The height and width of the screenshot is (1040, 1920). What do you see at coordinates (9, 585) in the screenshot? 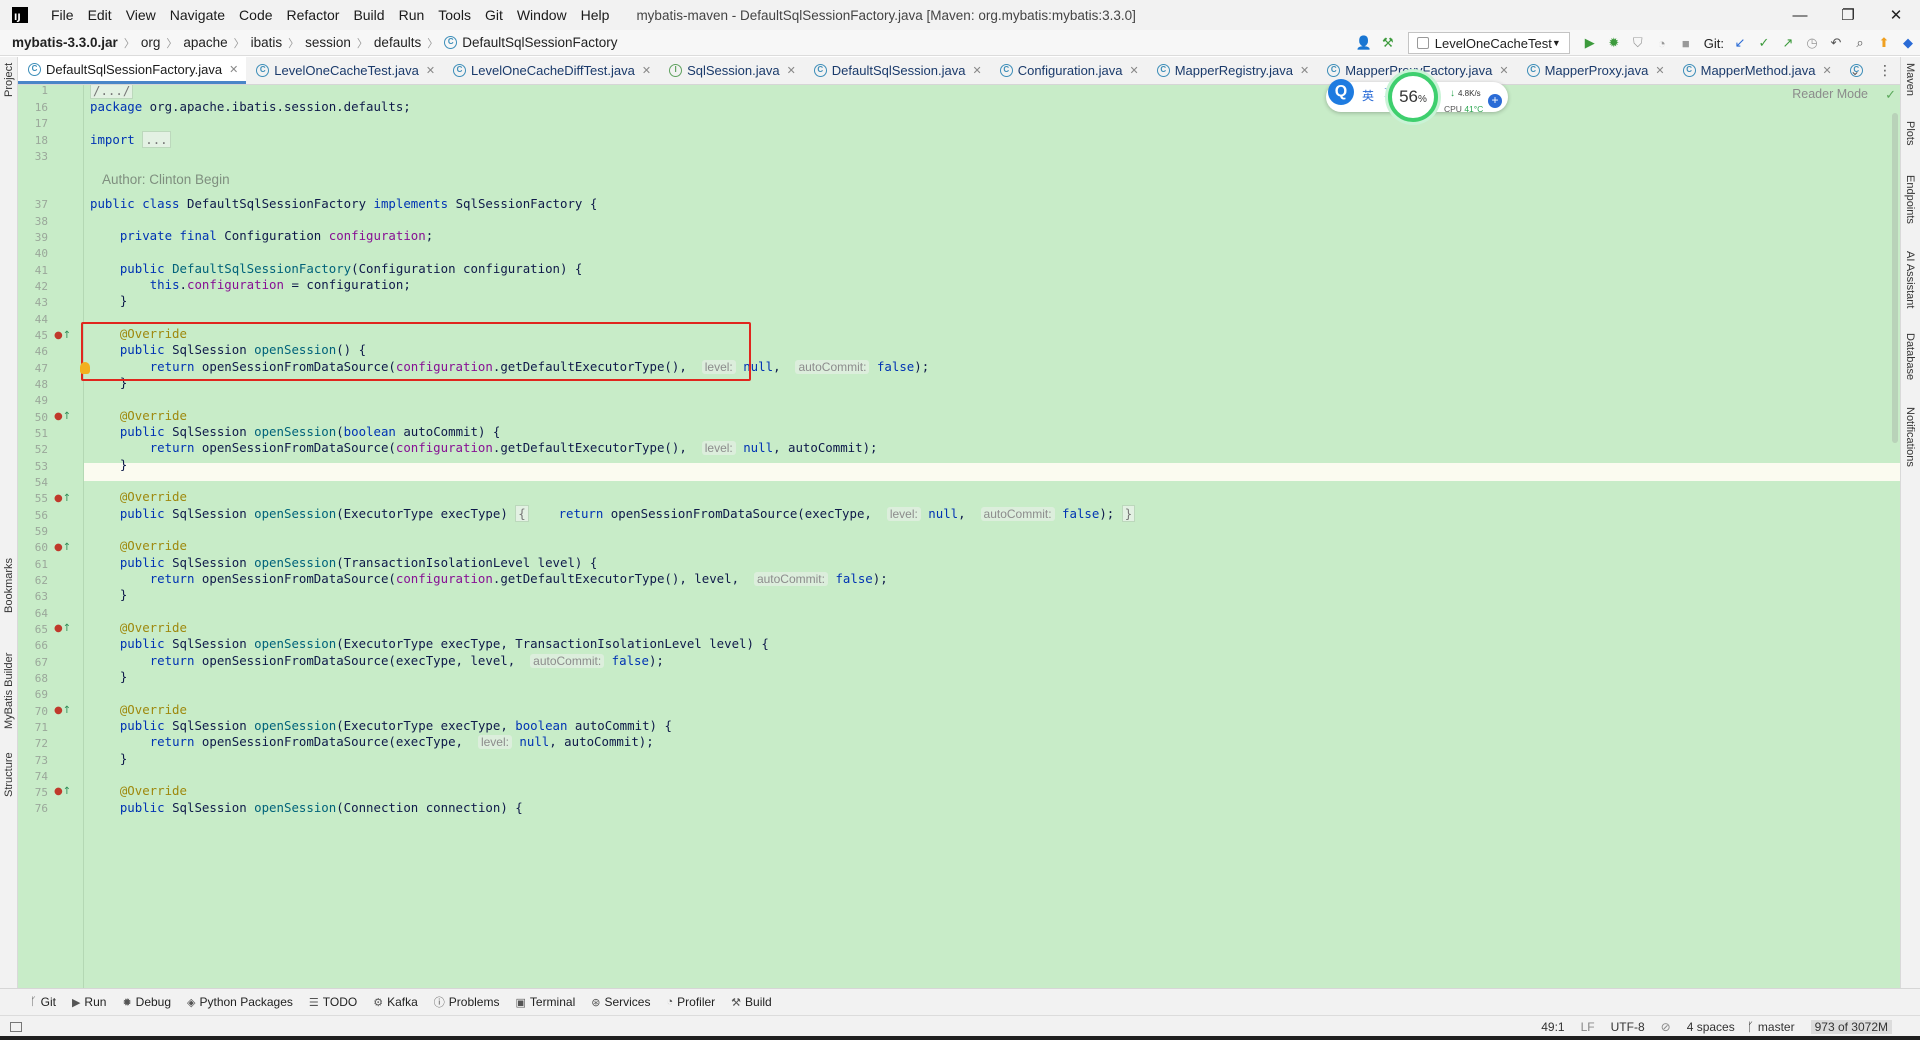
I see `bookmarks-tool-button: Bookmarks` at bounding box center [9, 585].